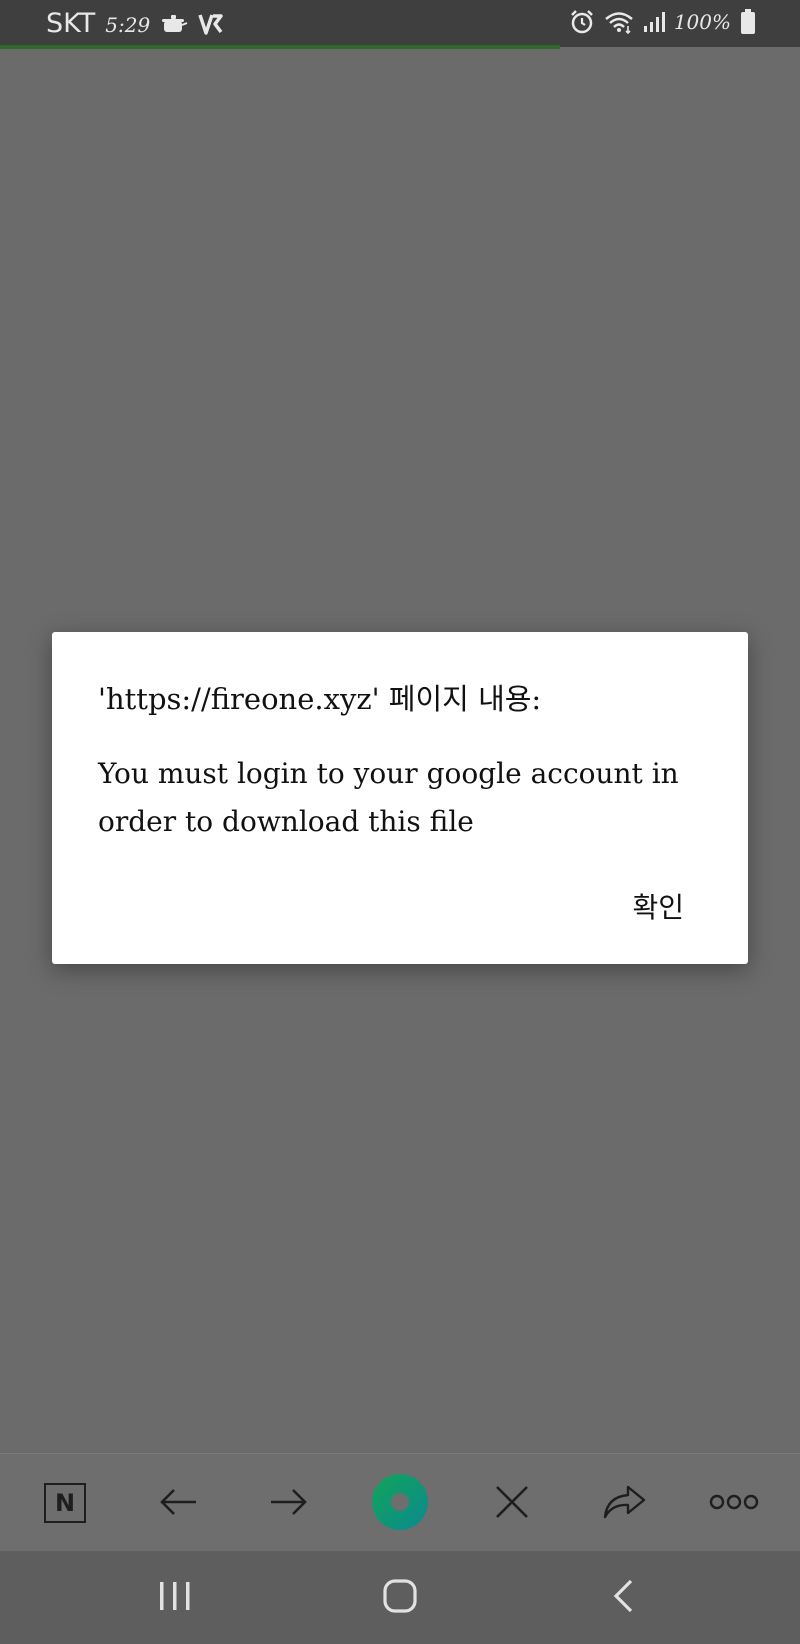 The width and height of the screenshot is (800, 1644). What do you see at coordinates (619, 22) in the screenshot?
I see `wifi-icon` at bounding box center [619, 22].